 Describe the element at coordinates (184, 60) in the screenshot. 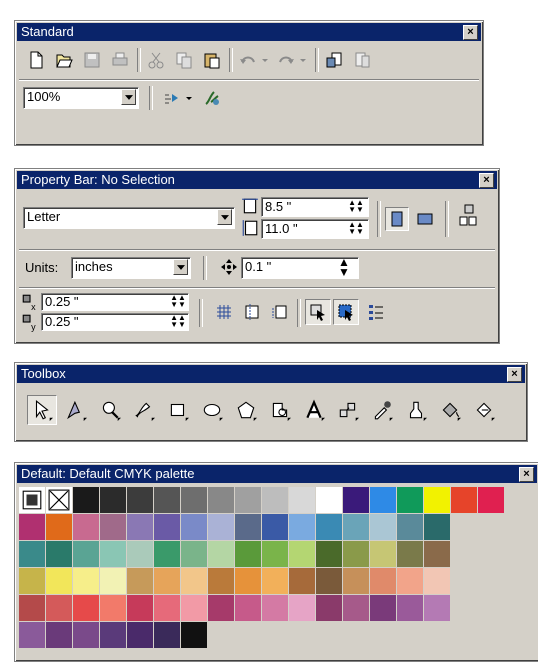

I see `copy-icon` at that location.